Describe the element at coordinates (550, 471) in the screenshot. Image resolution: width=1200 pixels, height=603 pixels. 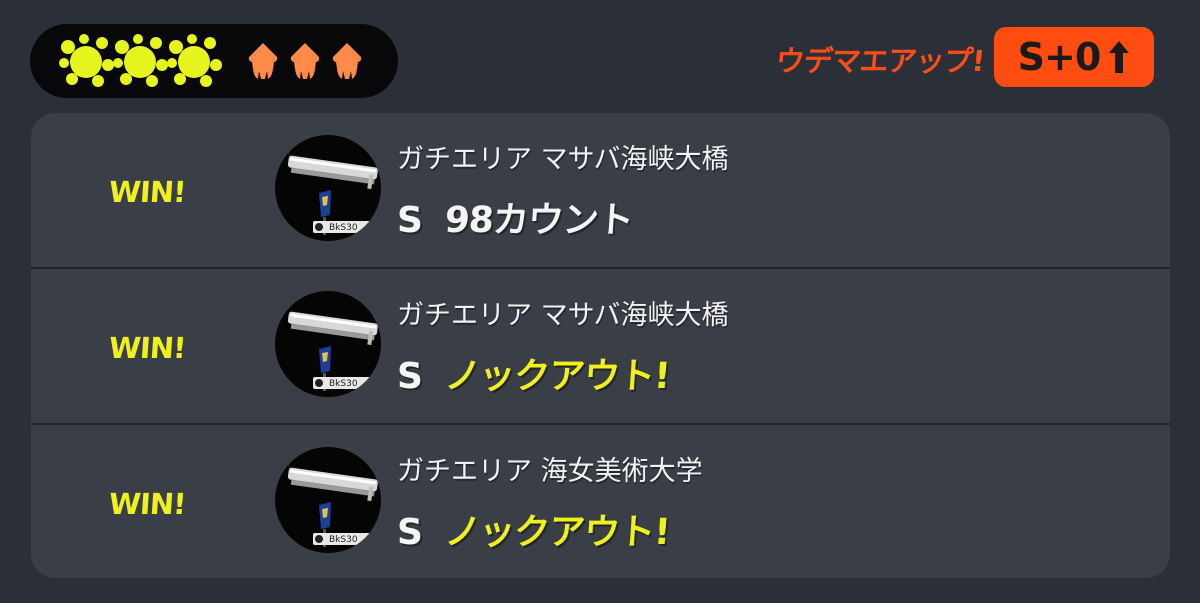
I see `mode-stage-label: ガチエリア 海女美術大学` at that location.